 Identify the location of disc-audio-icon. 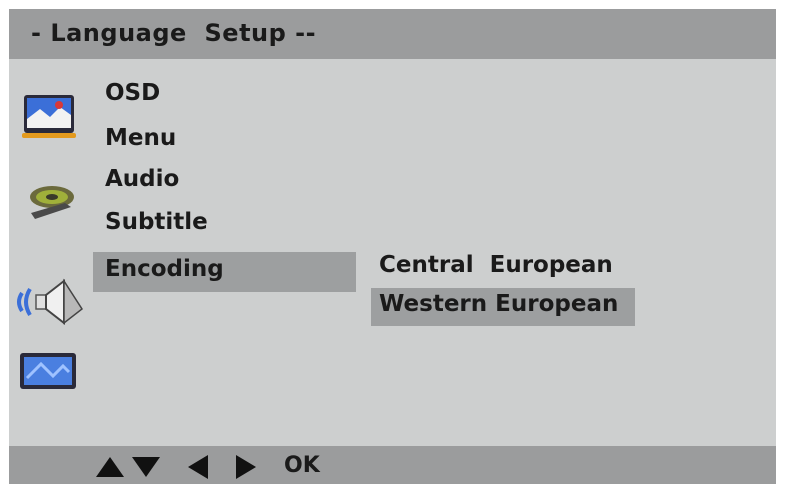
(52, 201).